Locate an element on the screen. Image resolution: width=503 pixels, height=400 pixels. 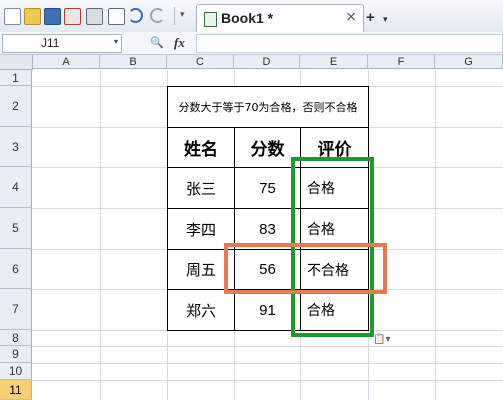
column-header-d: D is located at coordinates (267, 62).